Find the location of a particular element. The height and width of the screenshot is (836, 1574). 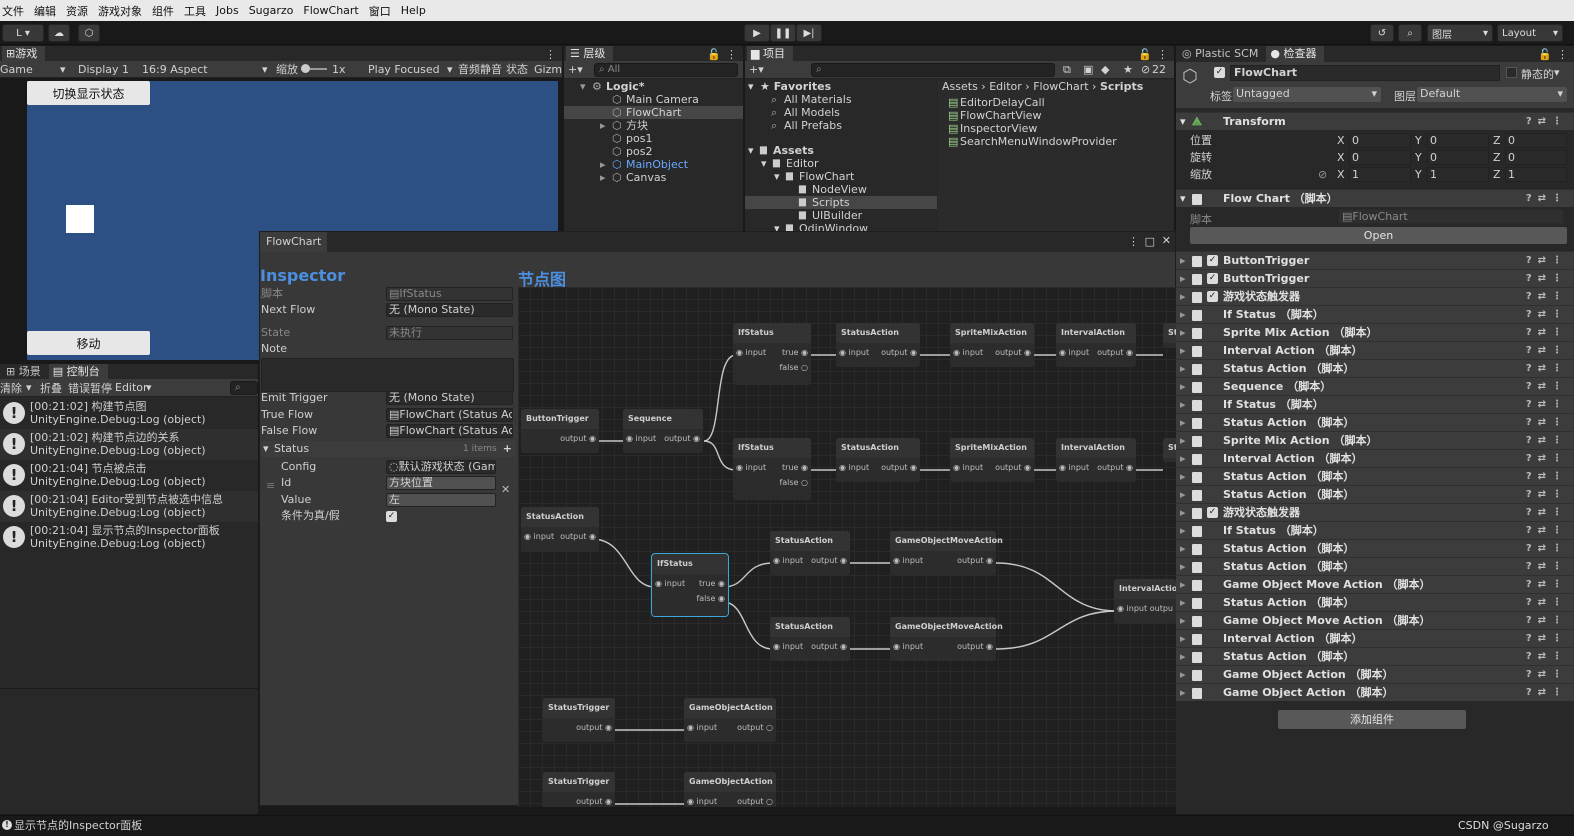

hierarchy-item: ▸ ⬡ 方块 is located at coordinates (653, 125).